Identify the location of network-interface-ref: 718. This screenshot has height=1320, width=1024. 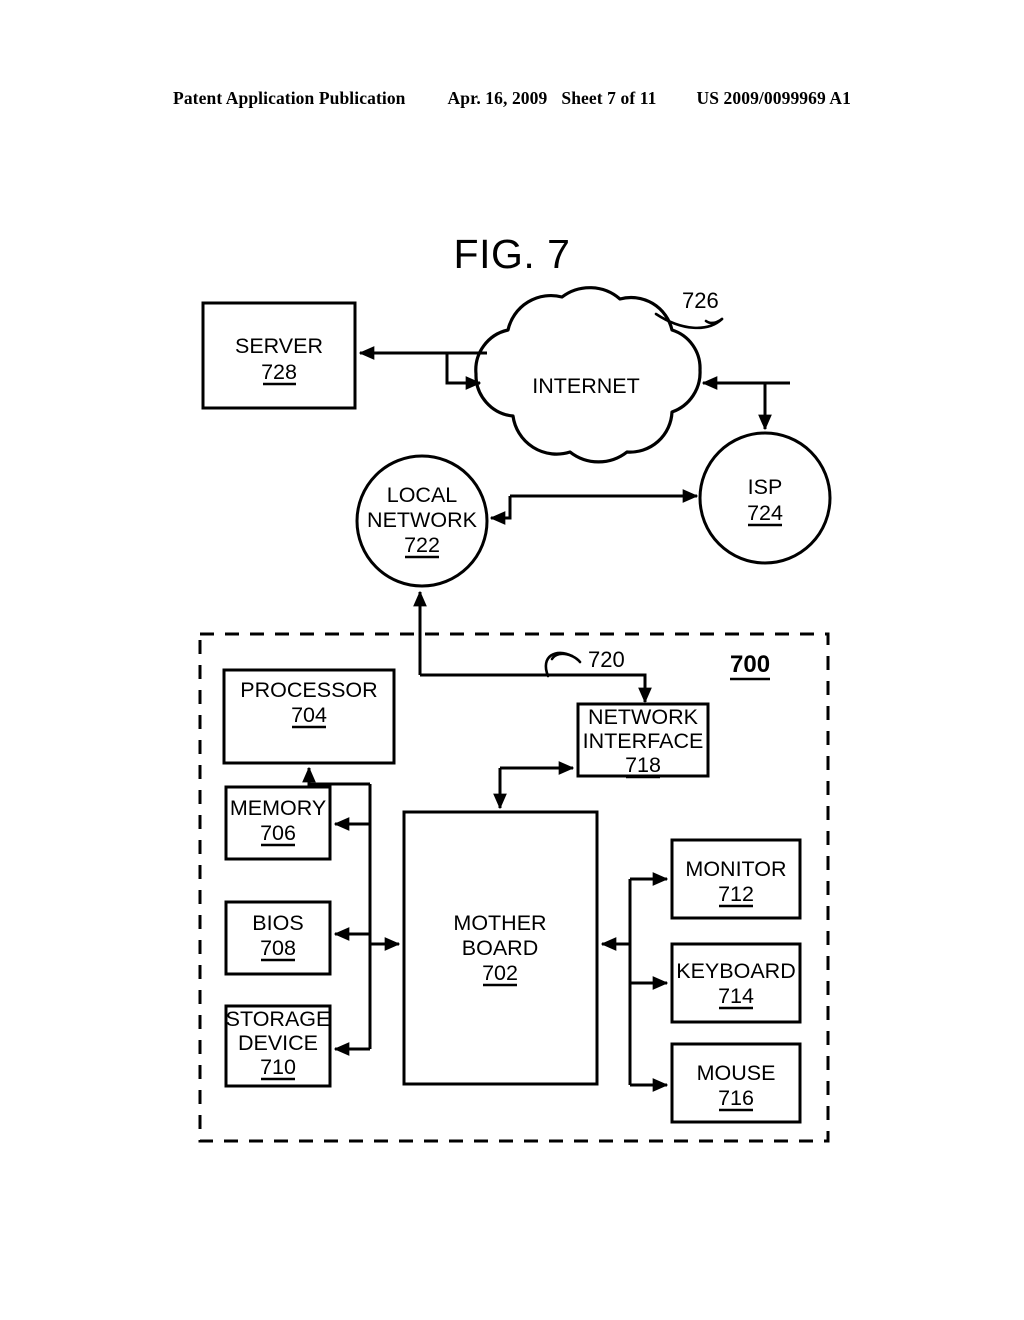
(643, 765).